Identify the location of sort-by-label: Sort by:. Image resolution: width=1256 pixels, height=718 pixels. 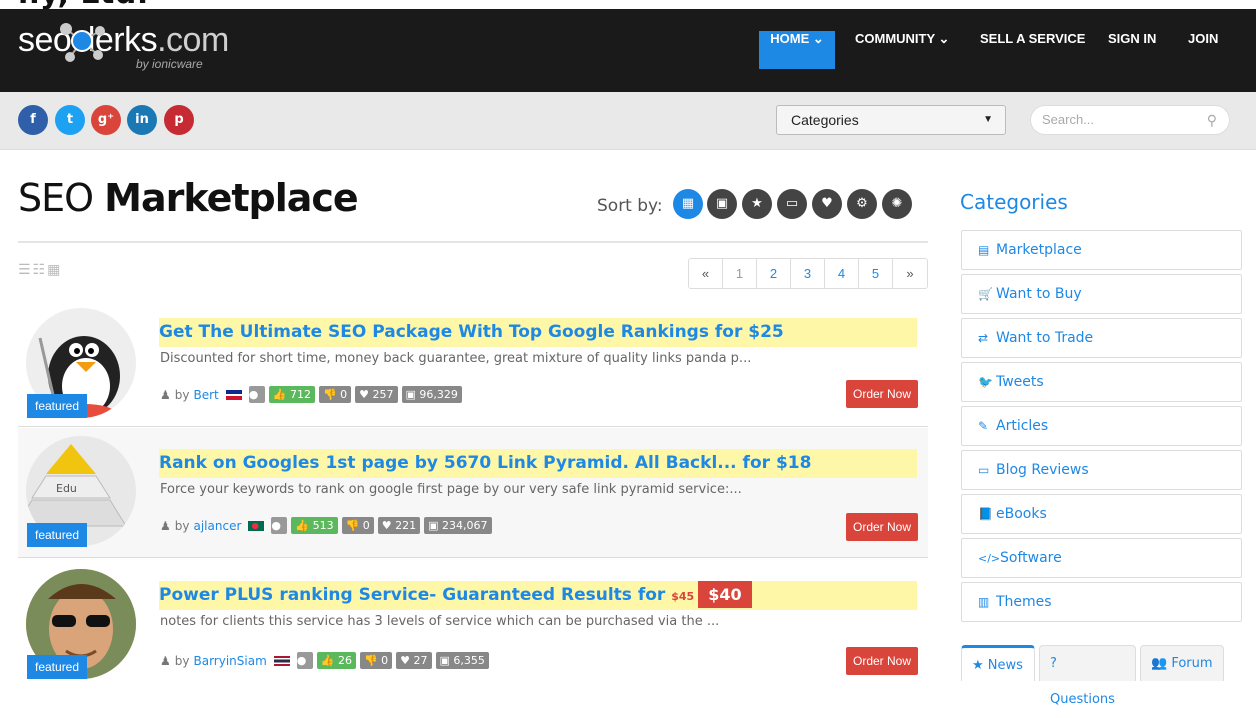
(630, 206).